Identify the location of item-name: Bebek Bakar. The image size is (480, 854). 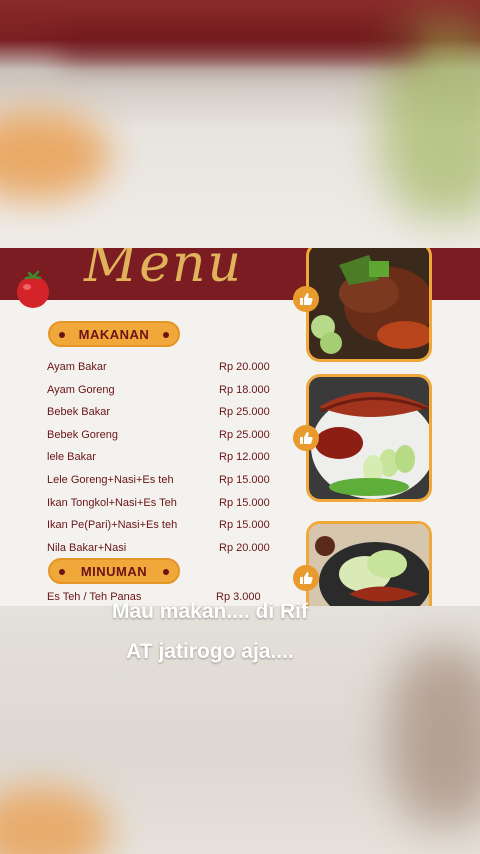
(78, 412).